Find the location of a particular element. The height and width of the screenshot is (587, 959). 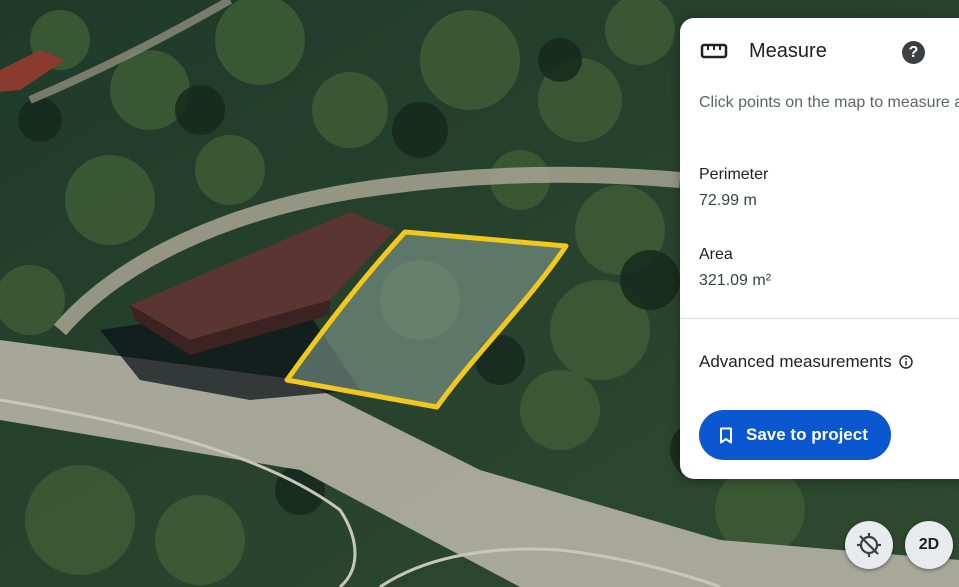

save-to-project-button: Save to project is located at coordinates (795, 435).